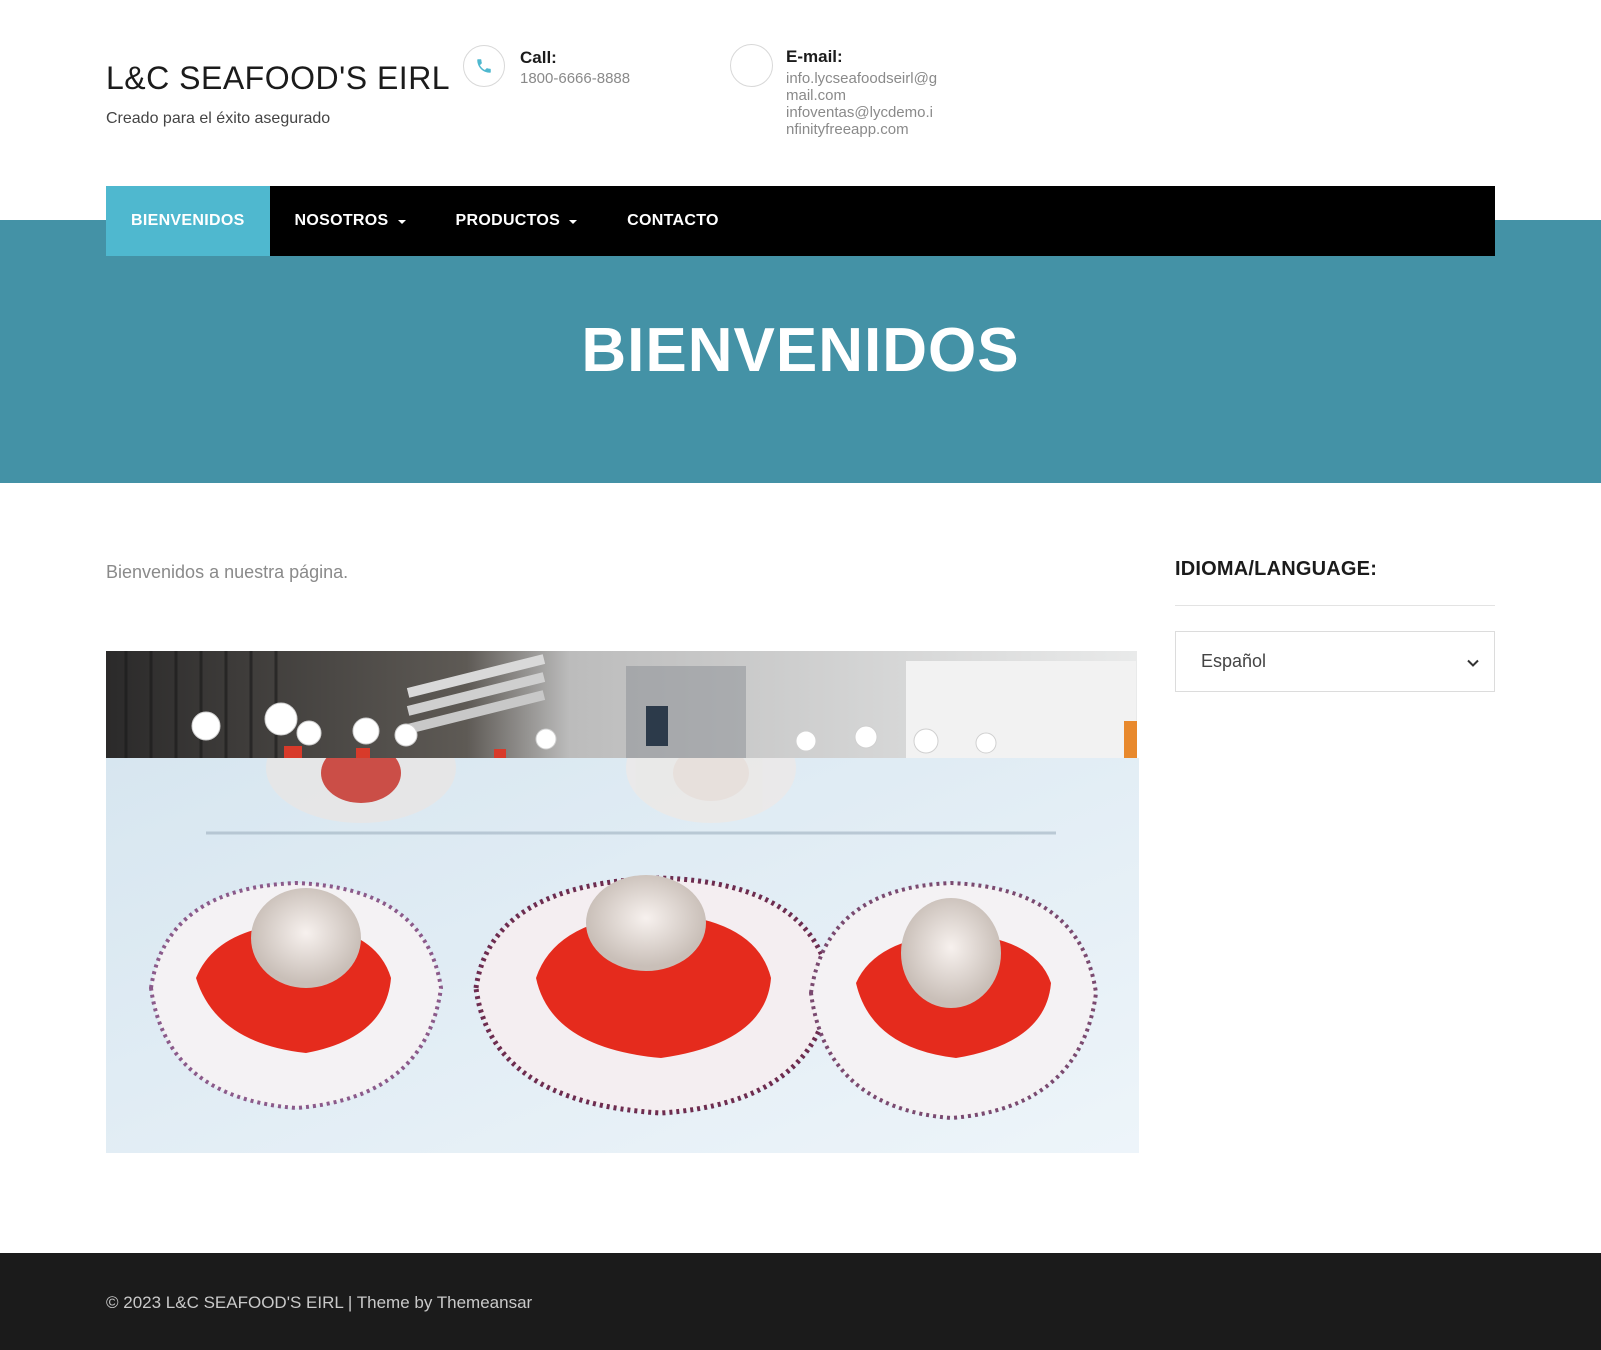 The height and width of the screenshot is (1350, 1601). What do you see at coordinates (859, 112) in the screenshot?
I see `email-line-3: infoventas@lycdemo.i` at bounding box center [859, 112].